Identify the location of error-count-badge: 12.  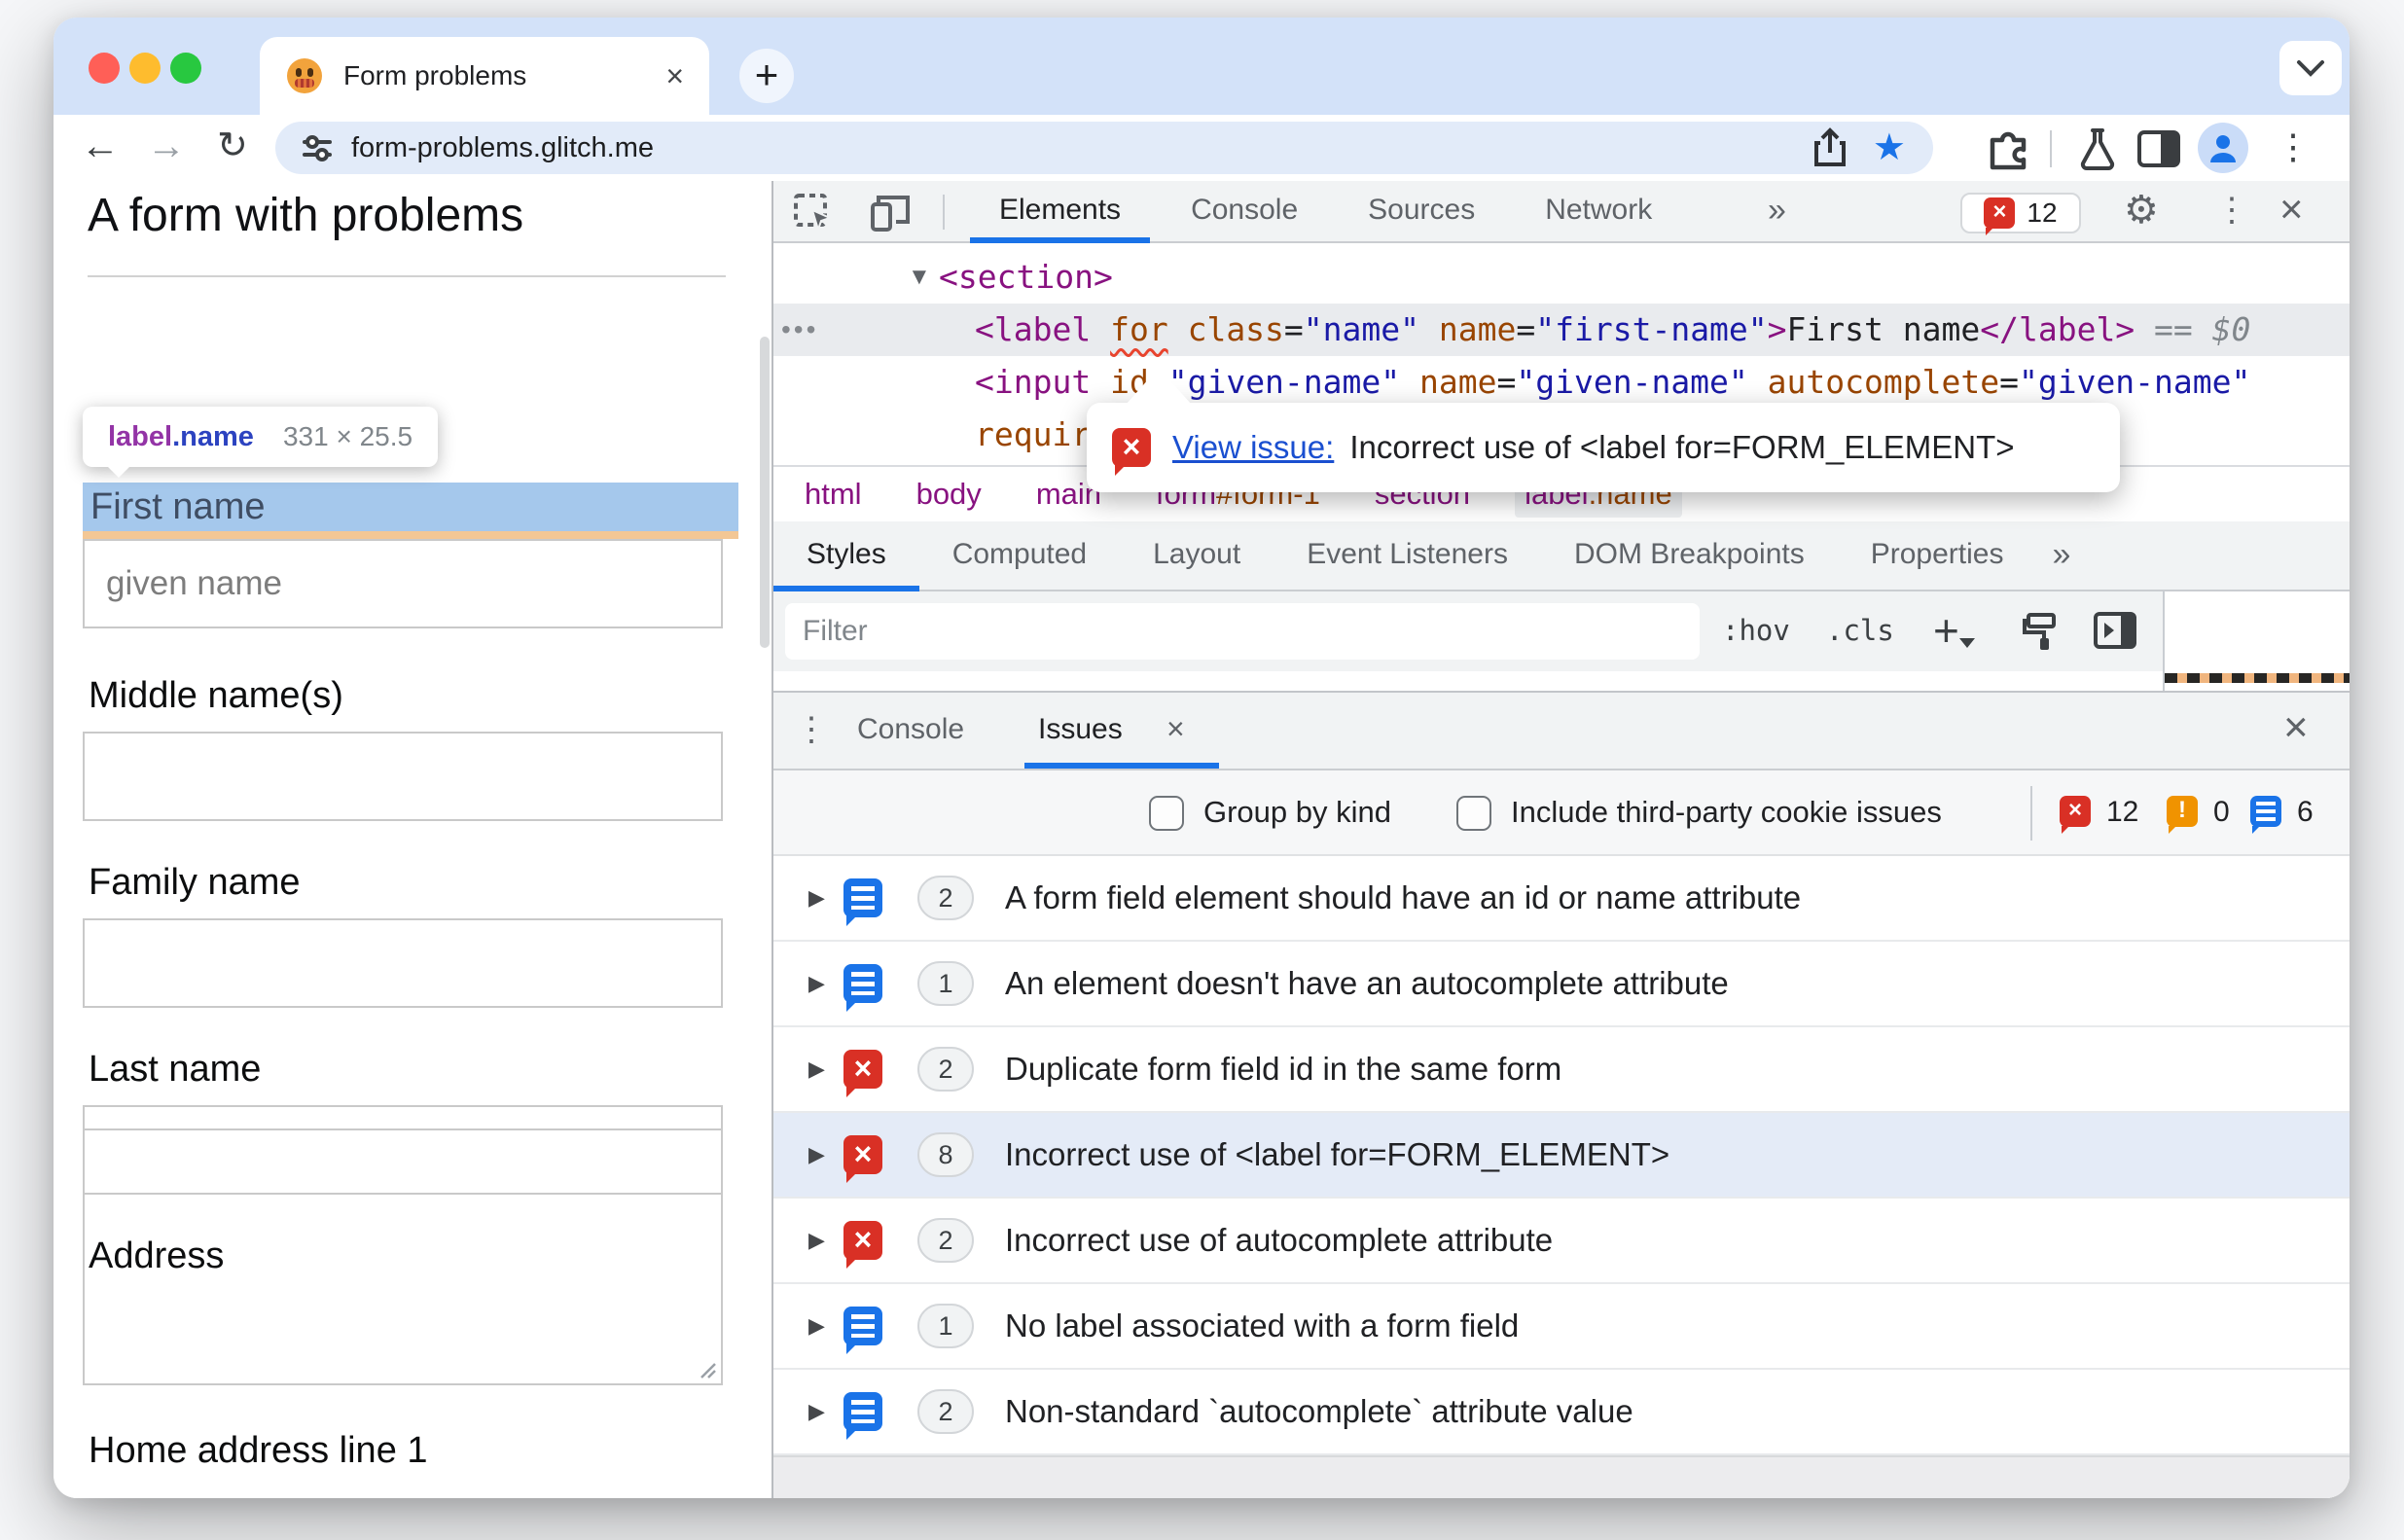
(2020, 214).